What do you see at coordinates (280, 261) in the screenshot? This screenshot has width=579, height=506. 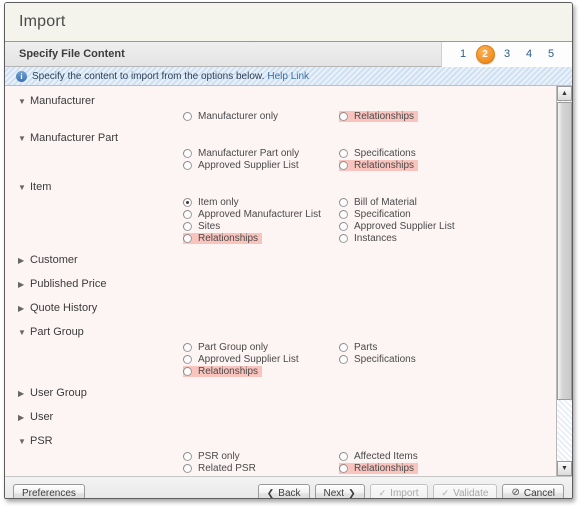 I see `group-header-customer: ▶ Customer` at bounding box center [280, 261].